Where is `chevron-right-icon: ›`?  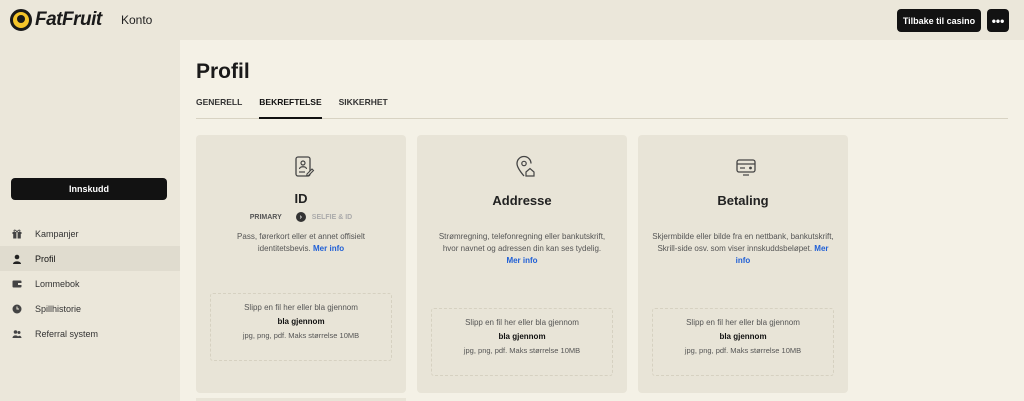 chevron-right-icon: › is located at coordinates (300, 217).